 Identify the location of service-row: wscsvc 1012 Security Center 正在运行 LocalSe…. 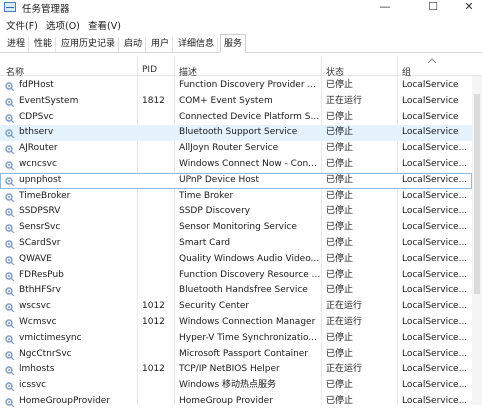
(236, 307).